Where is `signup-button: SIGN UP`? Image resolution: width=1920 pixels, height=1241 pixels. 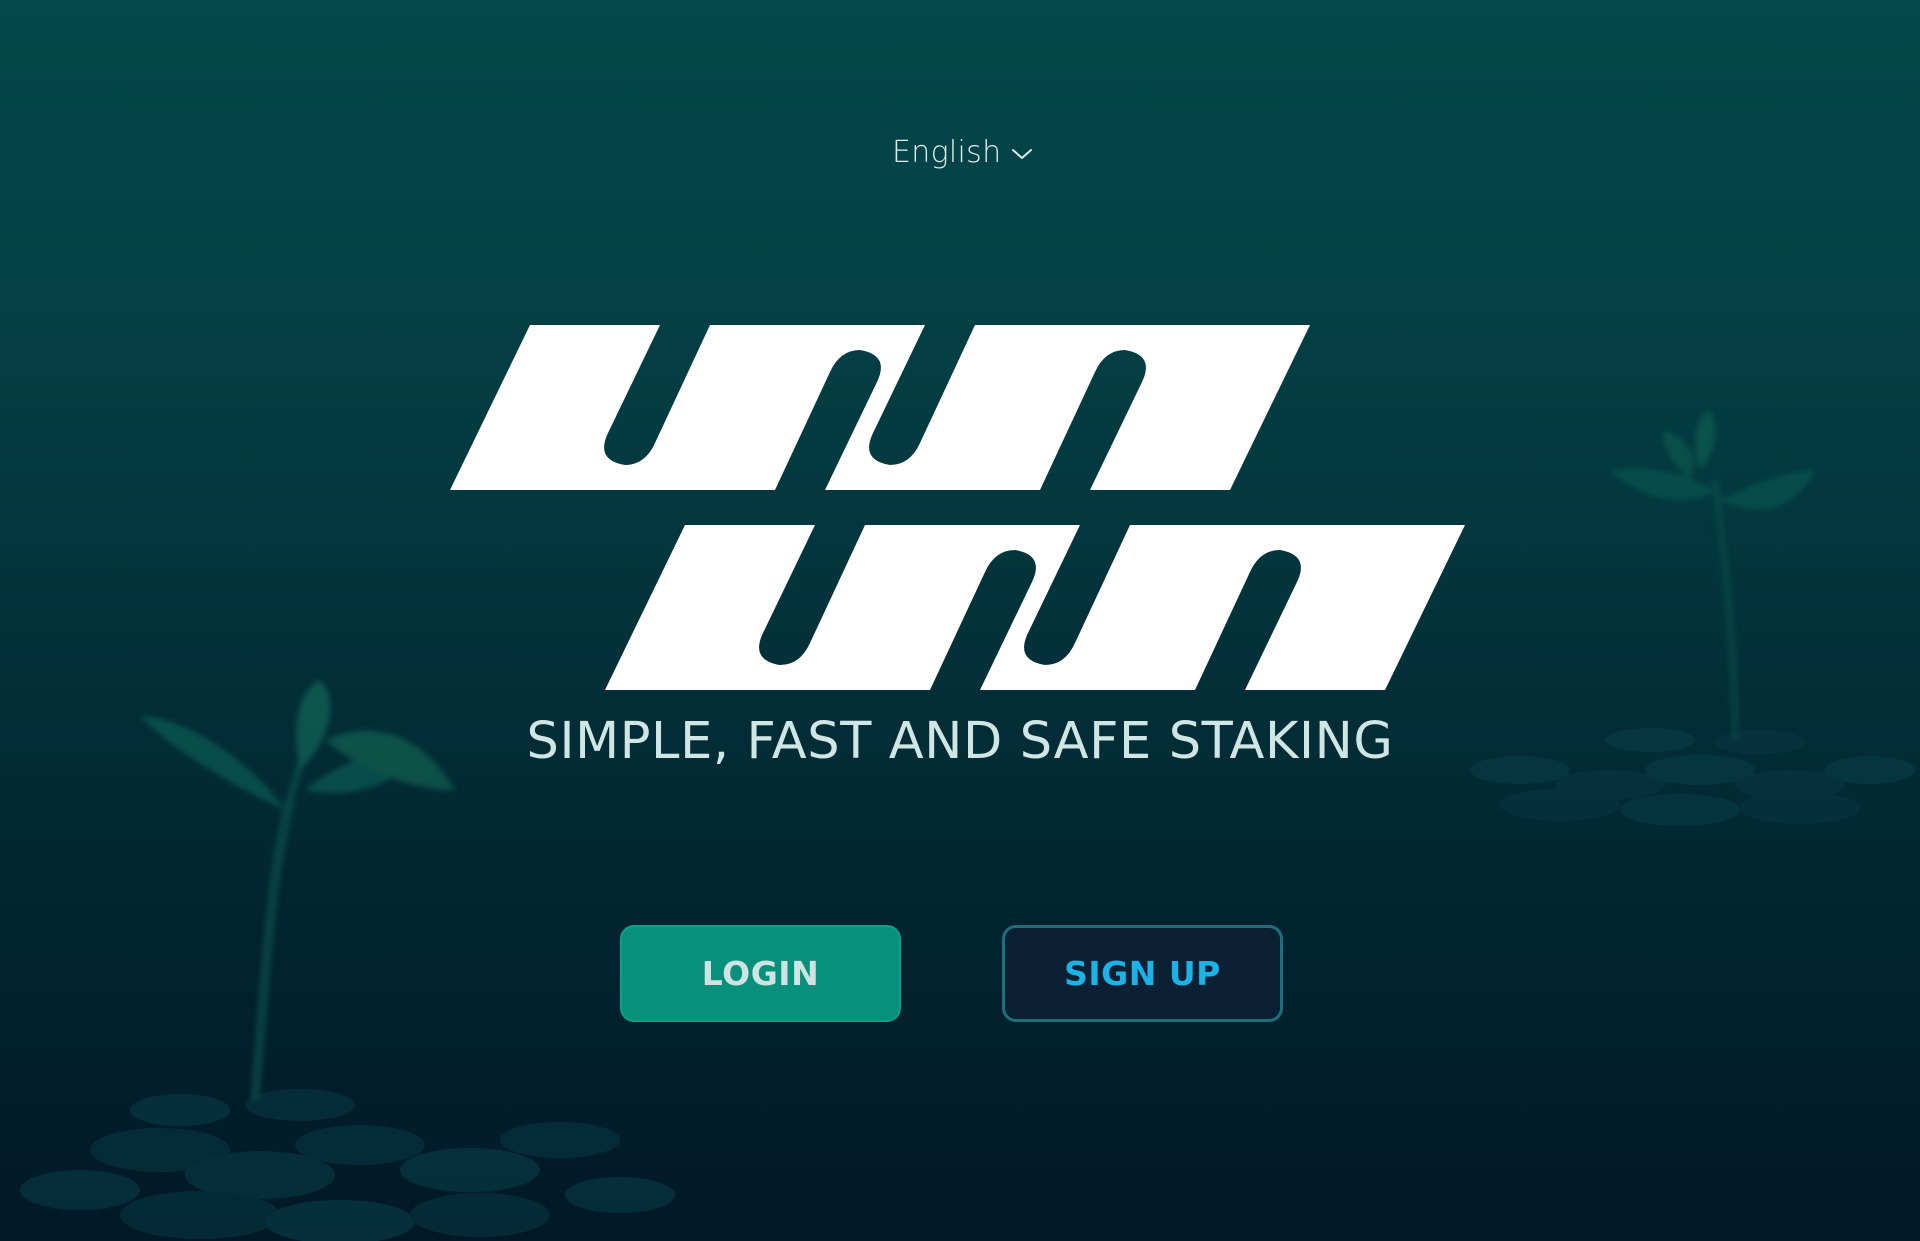 signup-button: SIGN UP is located at coordinates (1142, 973).